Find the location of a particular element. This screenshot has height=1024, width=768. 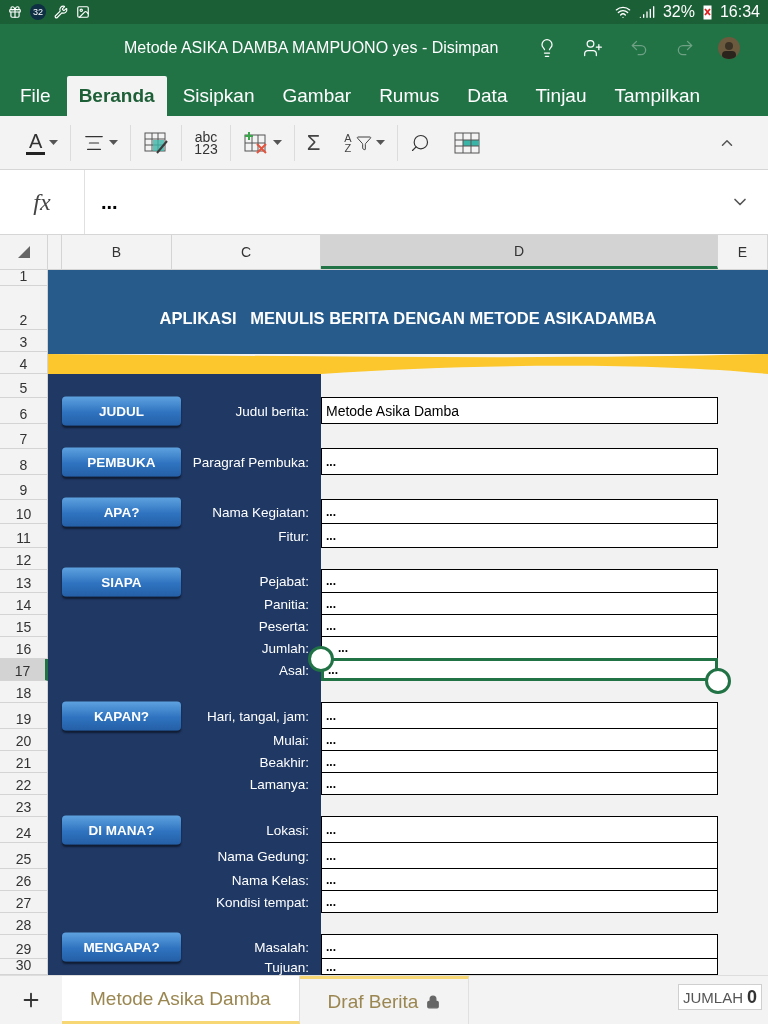

filter-icon is located at coordinates (363, 142).